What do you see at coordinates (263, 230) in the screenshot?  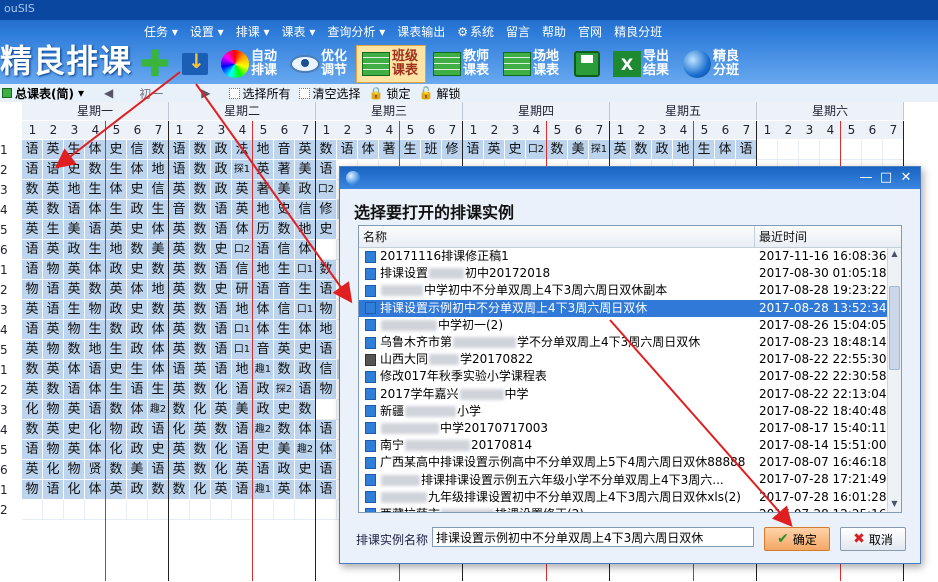 I see `timetable-cell: 历` at bounding box center [263, 230].